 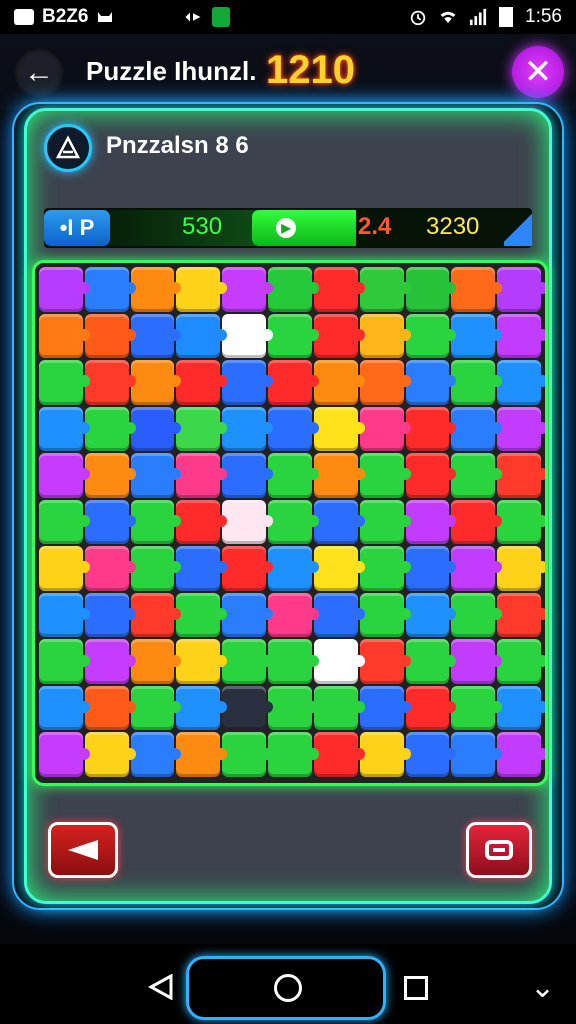 I want to click on previous-button, so click(x=83, y=850).